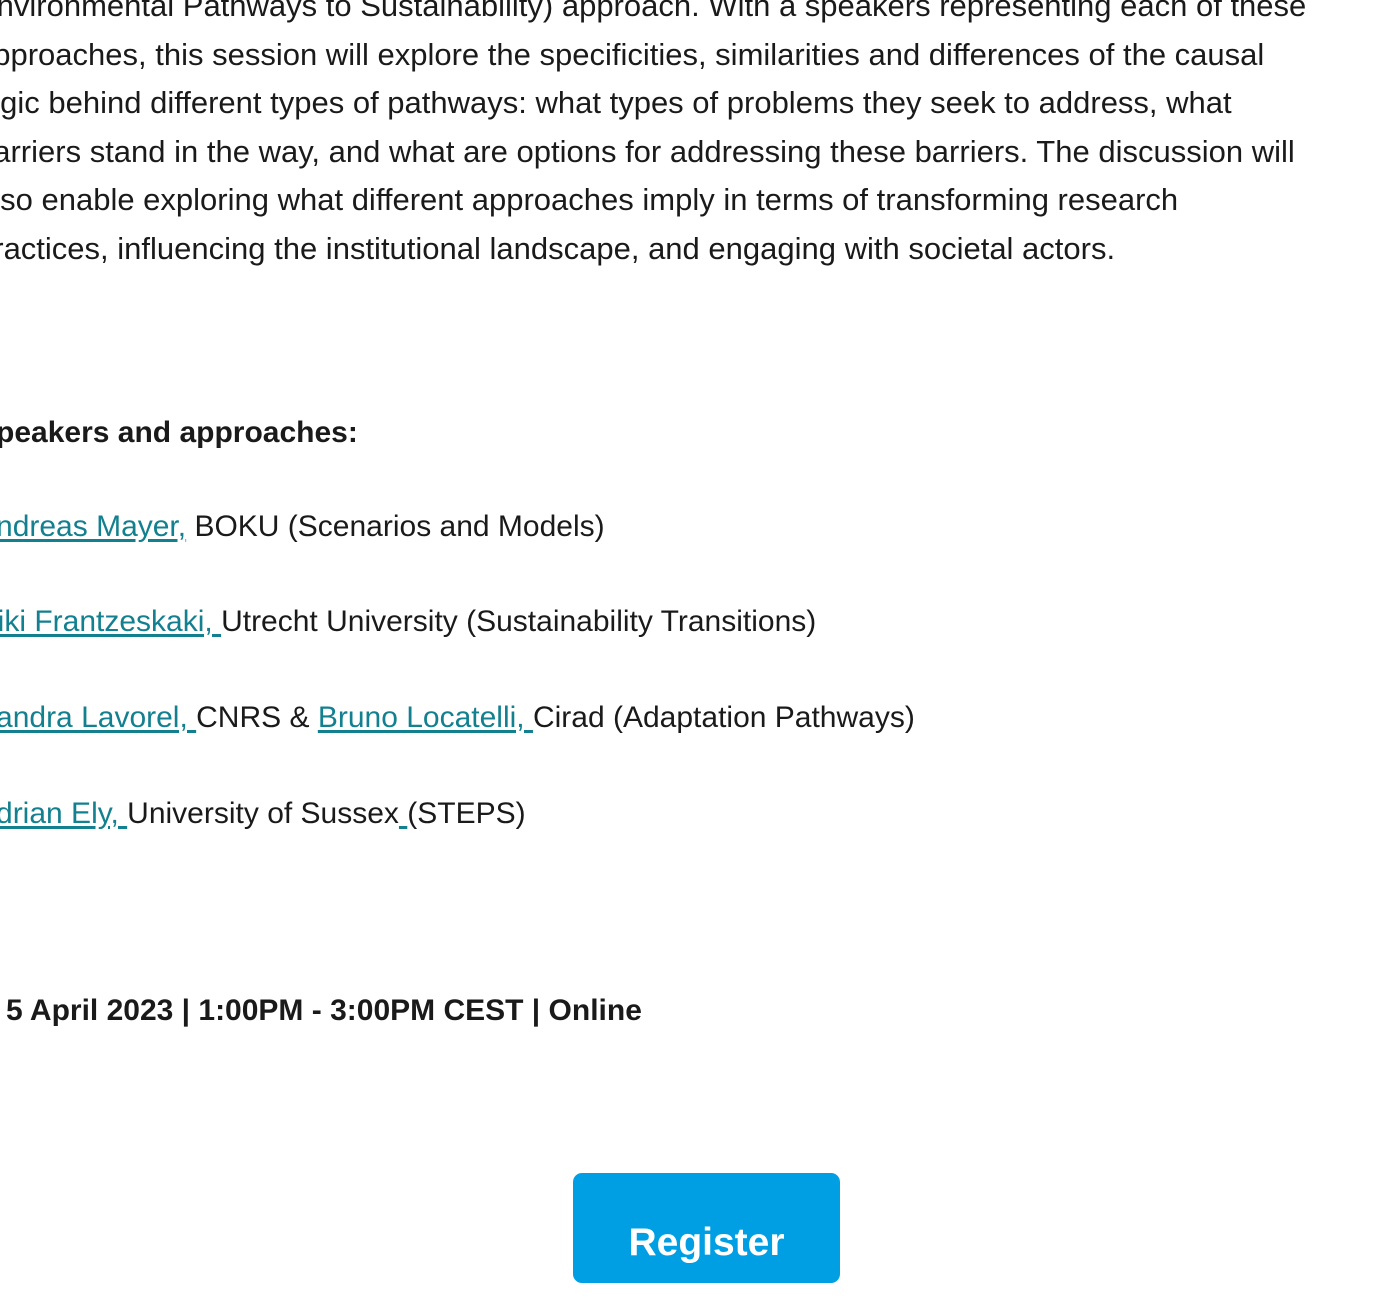  I want to click on speaker-link: Bruno Locatelli,, so click(425, 717).